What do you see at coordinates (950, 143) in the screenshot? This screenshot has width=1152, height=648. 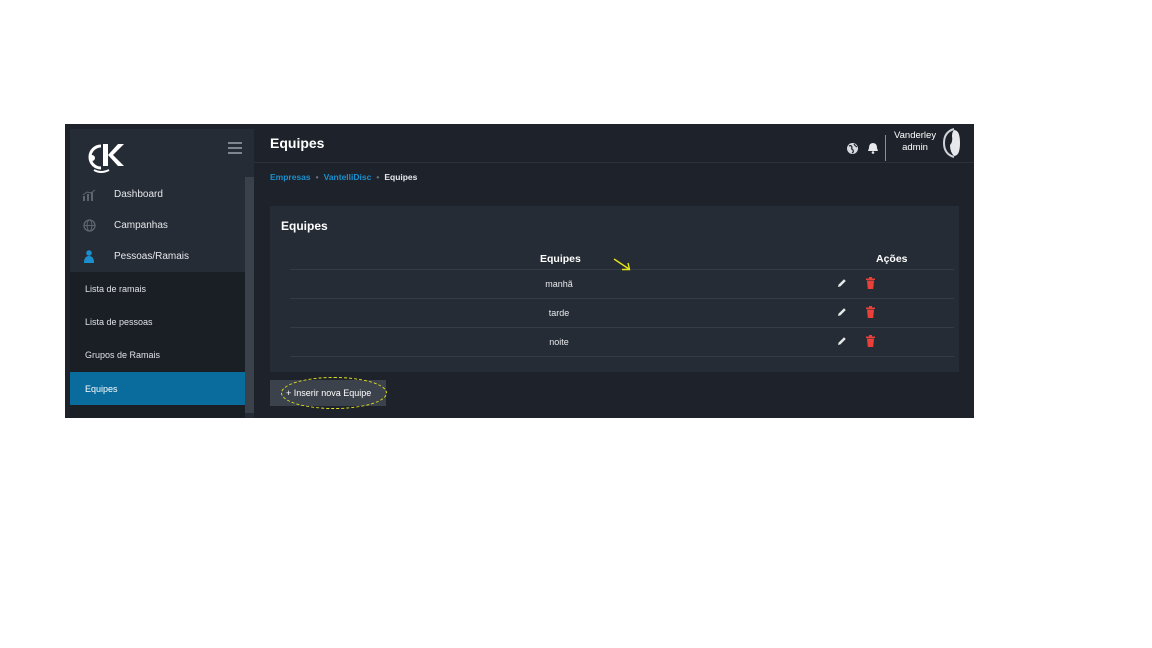 I see `avatar` at bounding box center [950, 143].